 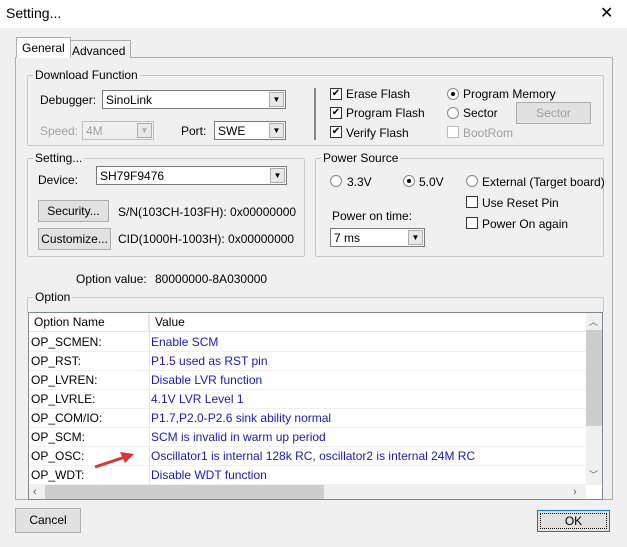 I want to click on cancel-button: Cancel, so click(x=48, y=520).